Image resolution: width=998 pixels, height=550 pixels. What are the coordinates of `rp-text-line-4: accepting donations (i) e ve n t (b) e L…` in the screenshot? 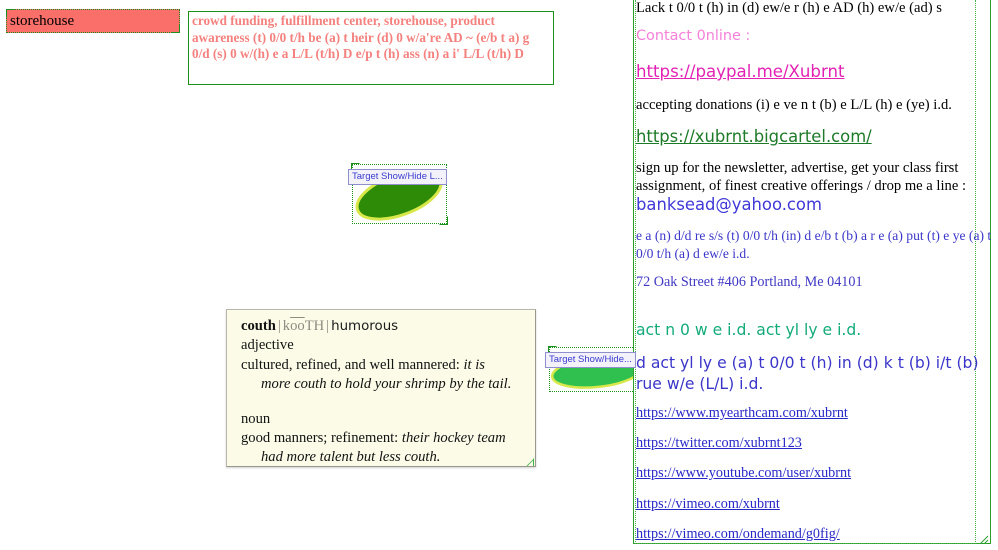 It's located at (794, 105).